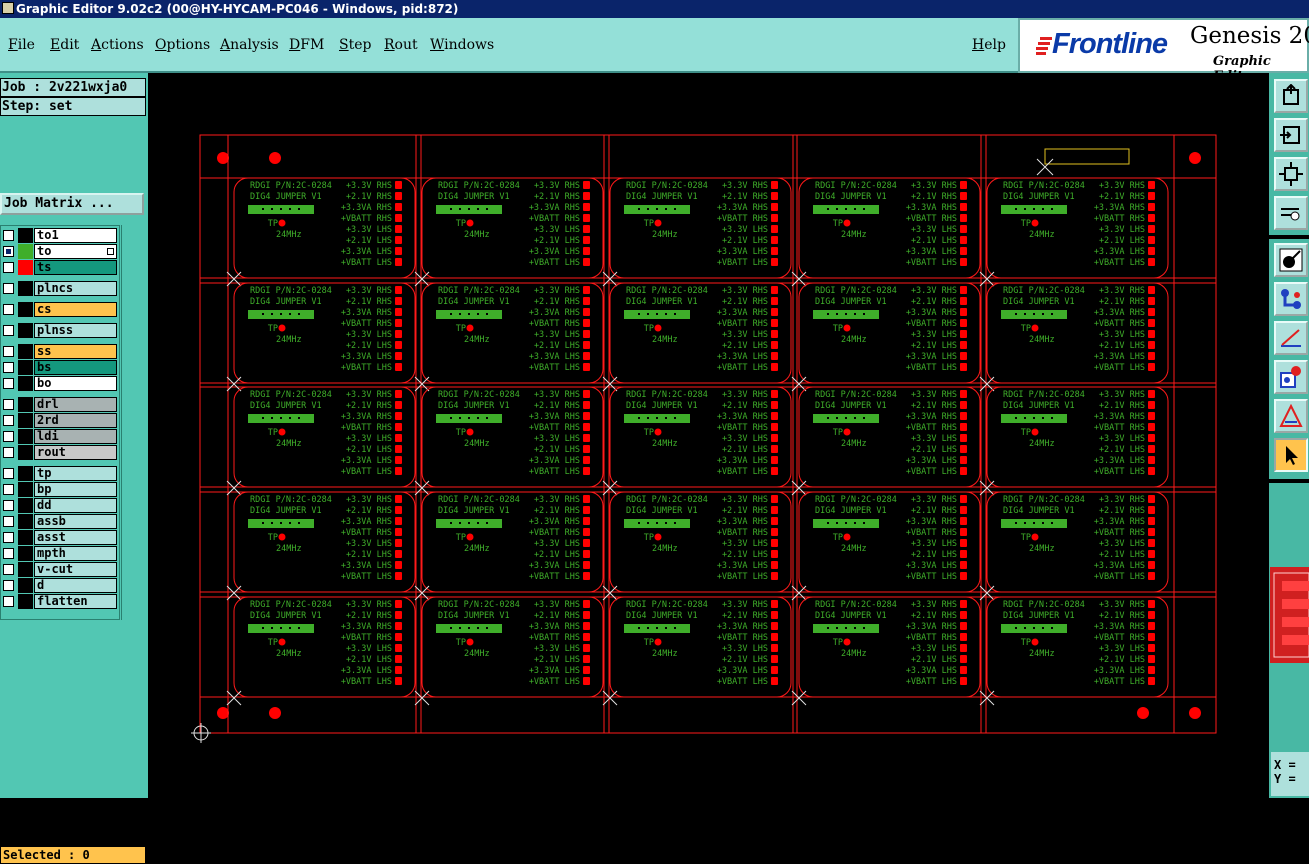  I want to click on pointer-button, so click(1291, 455).